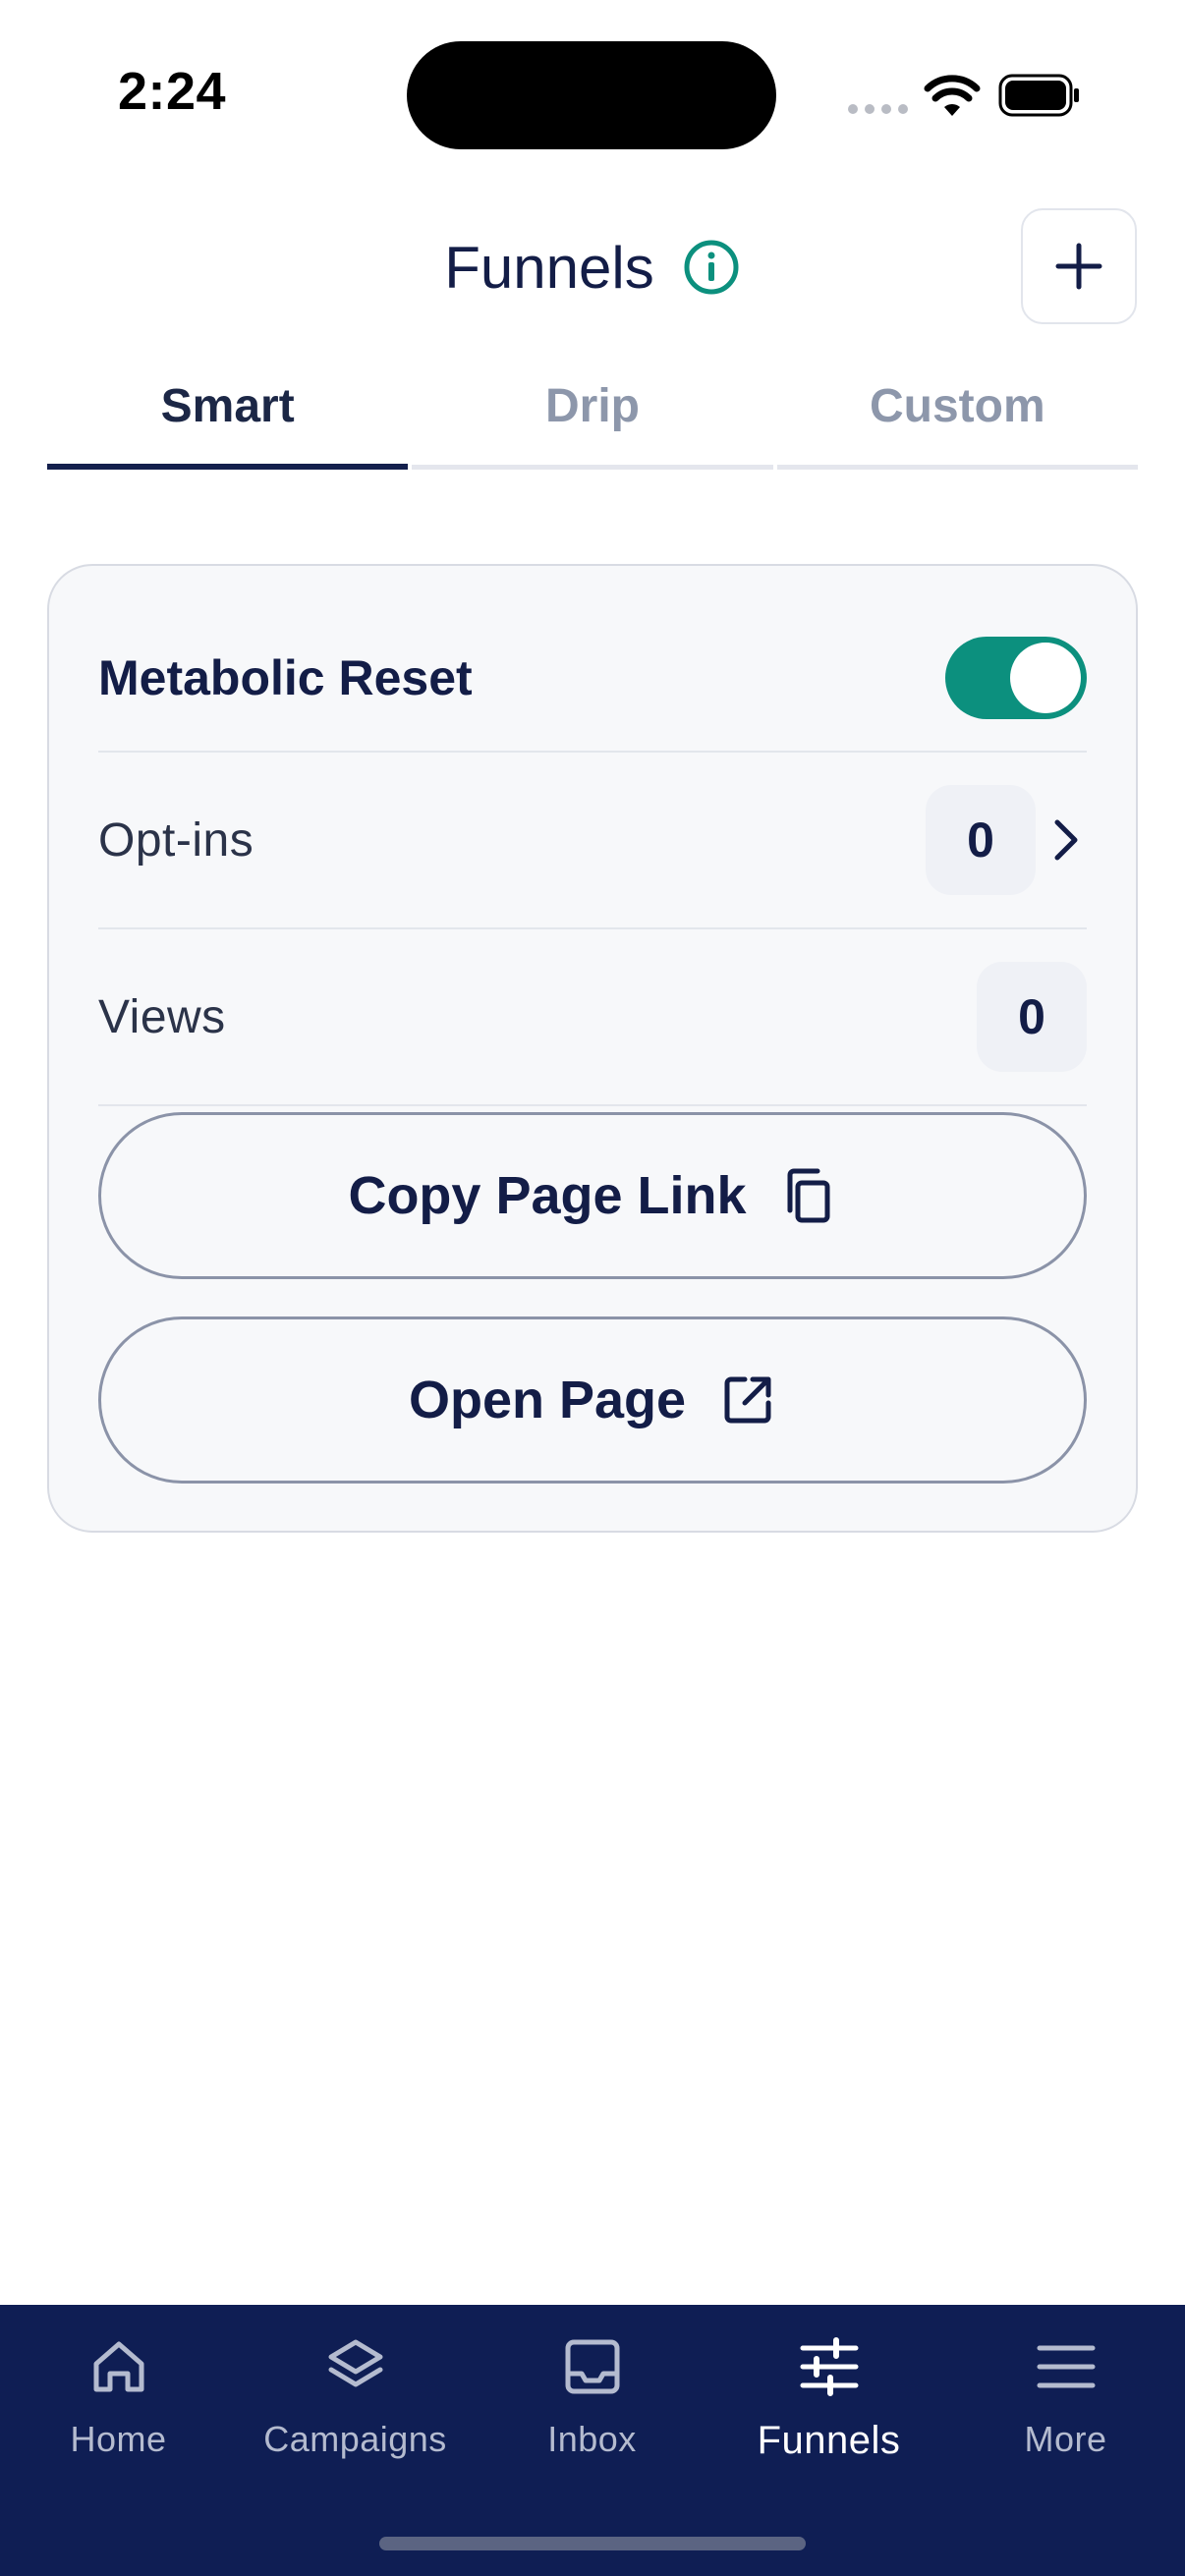 This screenshot has height=2576, width=1185. What do you see at coordinates (286, 677) in the screenshot?
I see `funnel-name: Metabolic Reset` at bounding box center [286, 677].